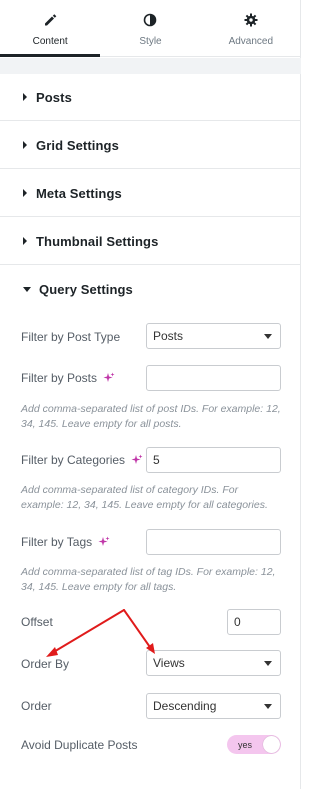 Image resolution: width=320 pixels, height=789 pixels. I want to click on half-circle-icon, so click(150, 20).